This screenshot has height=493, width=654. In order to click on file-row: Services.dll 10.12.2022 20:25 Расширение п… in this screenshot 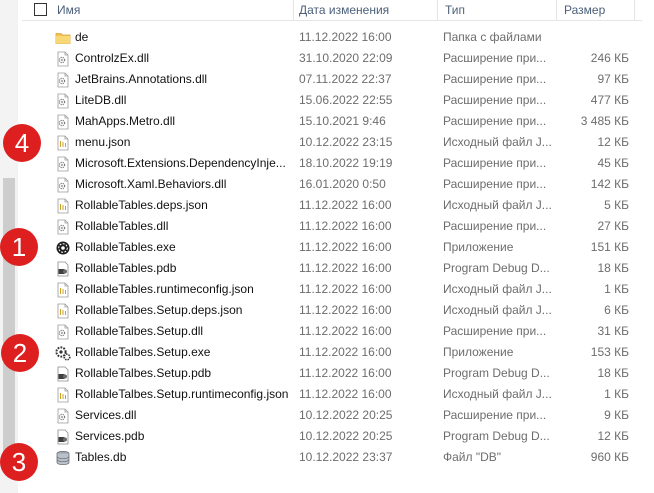, I will do `click(332, 415)`.